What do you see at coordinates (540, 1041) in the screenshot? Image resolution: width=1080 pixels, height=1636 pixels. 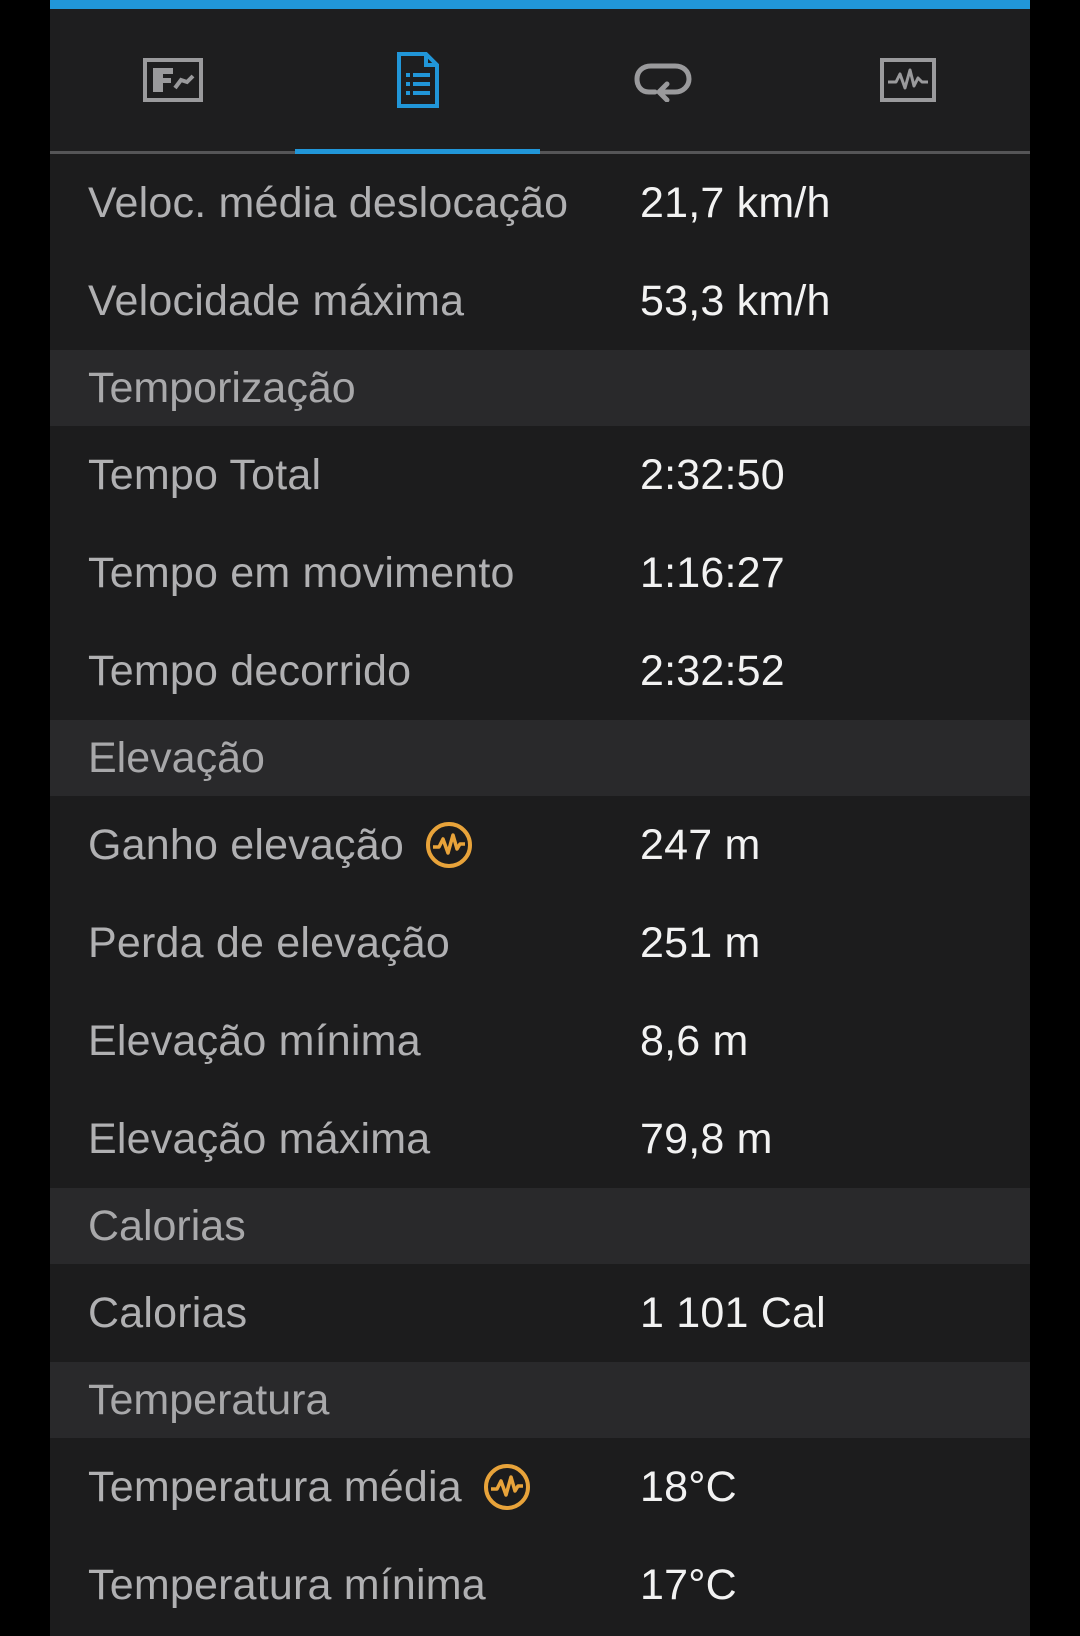 I see `stat-row-min-elevation: Elevação mínima 8,6 m` at bounding box center [540, 1041].